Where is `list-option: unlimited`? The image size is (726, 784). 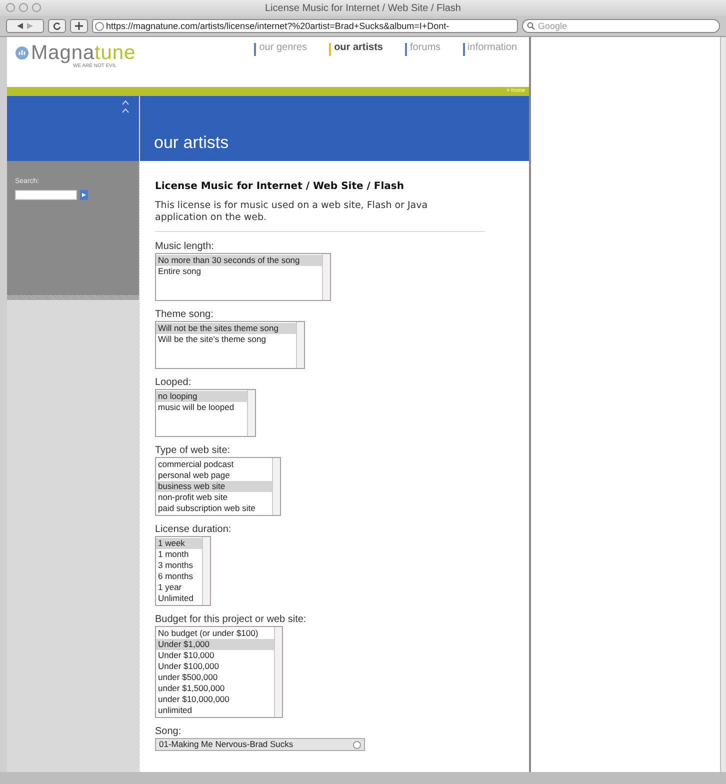 list-option: unlimited is located at coordinates (215, 710).